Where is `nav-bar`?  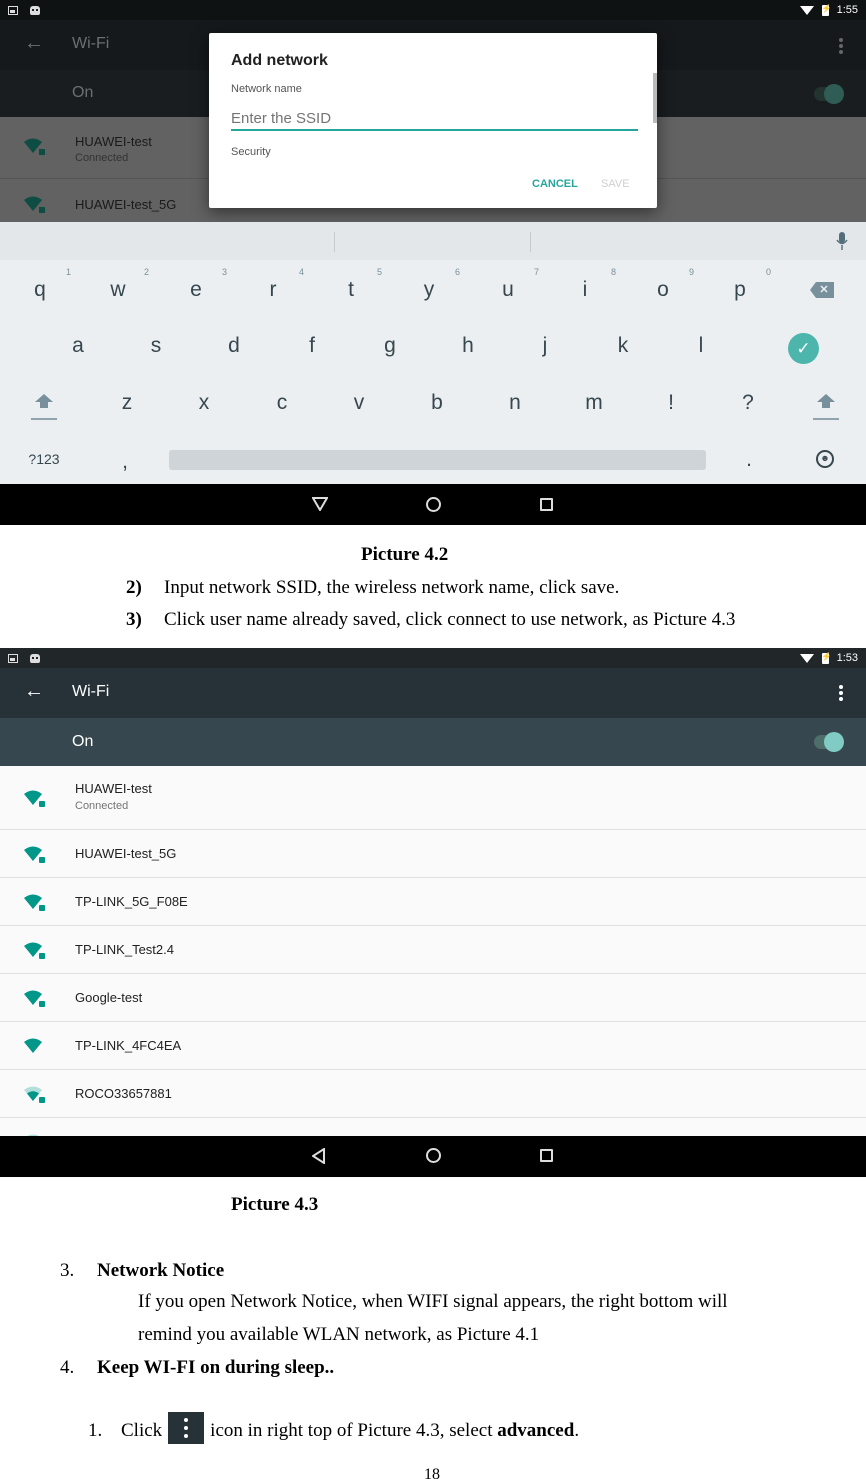 nav-bar is located at coordinates (433, 1156).